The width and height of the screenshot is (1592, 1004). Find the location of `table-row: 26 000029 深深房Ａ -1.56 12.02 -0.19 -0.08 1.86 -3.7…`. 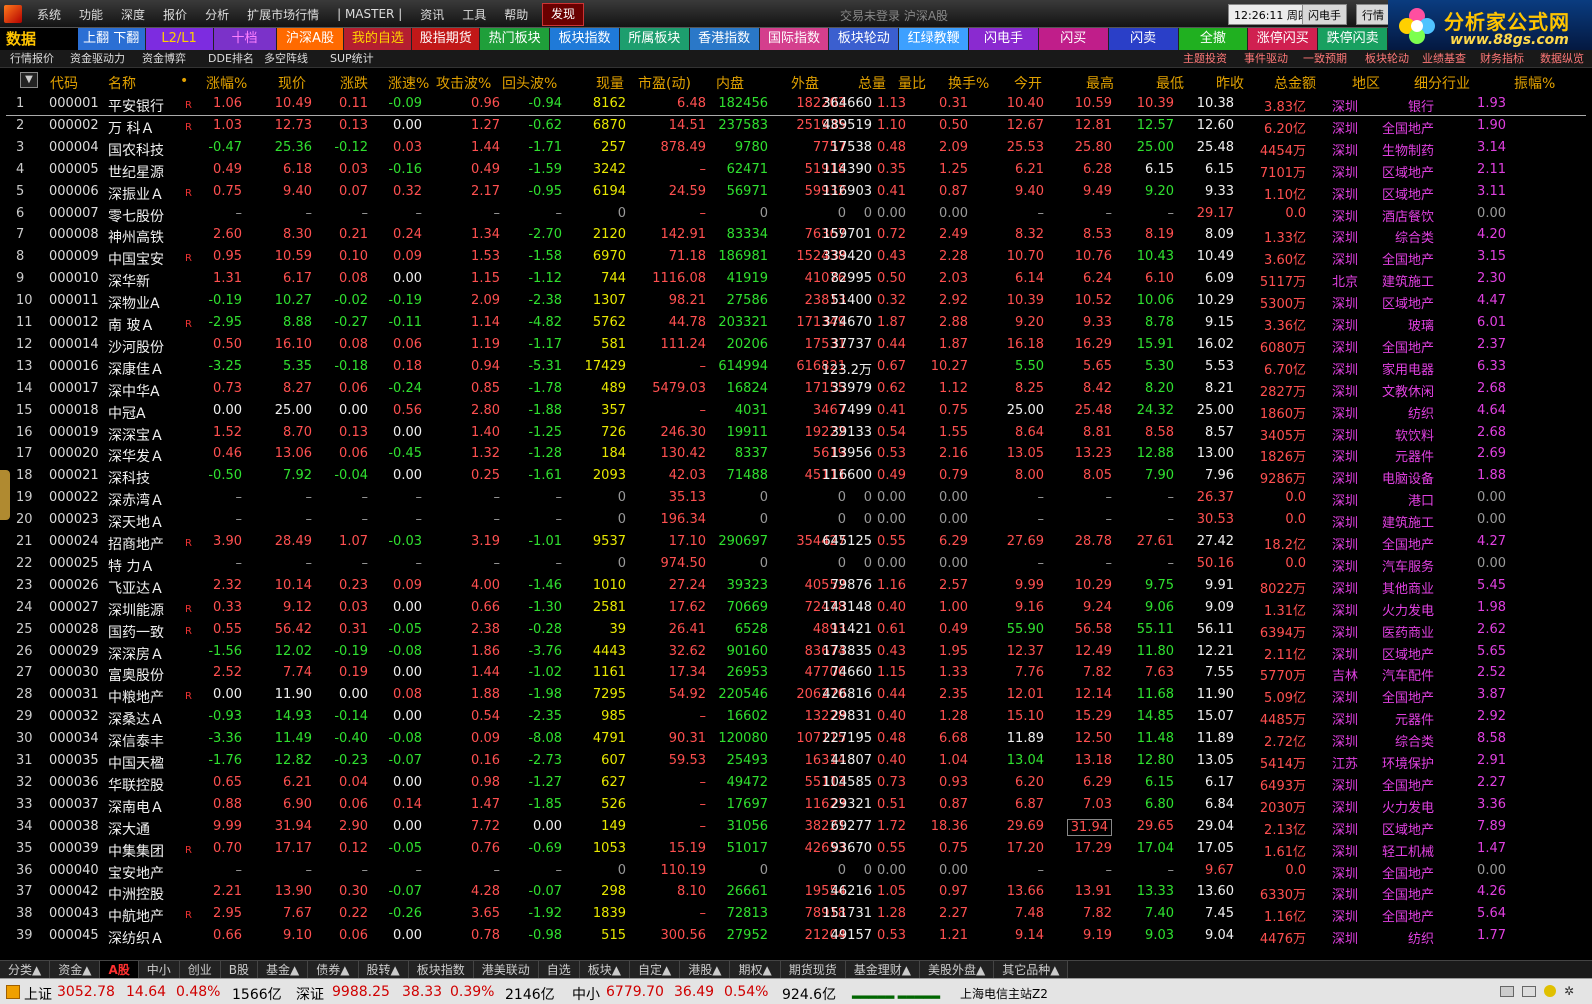

table-row: 26 000029 深深房Ａ -1.56 12.02 -0.19 -0.08 1.86 -3.7… is located at coordinates (796, 653).